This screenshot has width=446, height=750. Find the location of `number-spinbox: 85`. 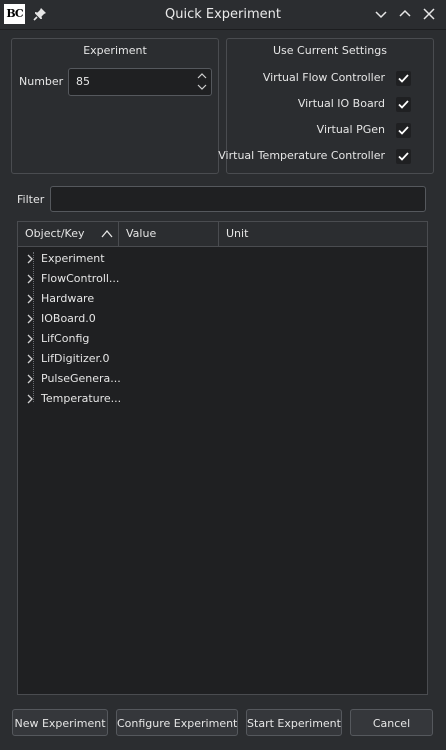

number-spinbox: 85 is located at coordinates (140, 82).